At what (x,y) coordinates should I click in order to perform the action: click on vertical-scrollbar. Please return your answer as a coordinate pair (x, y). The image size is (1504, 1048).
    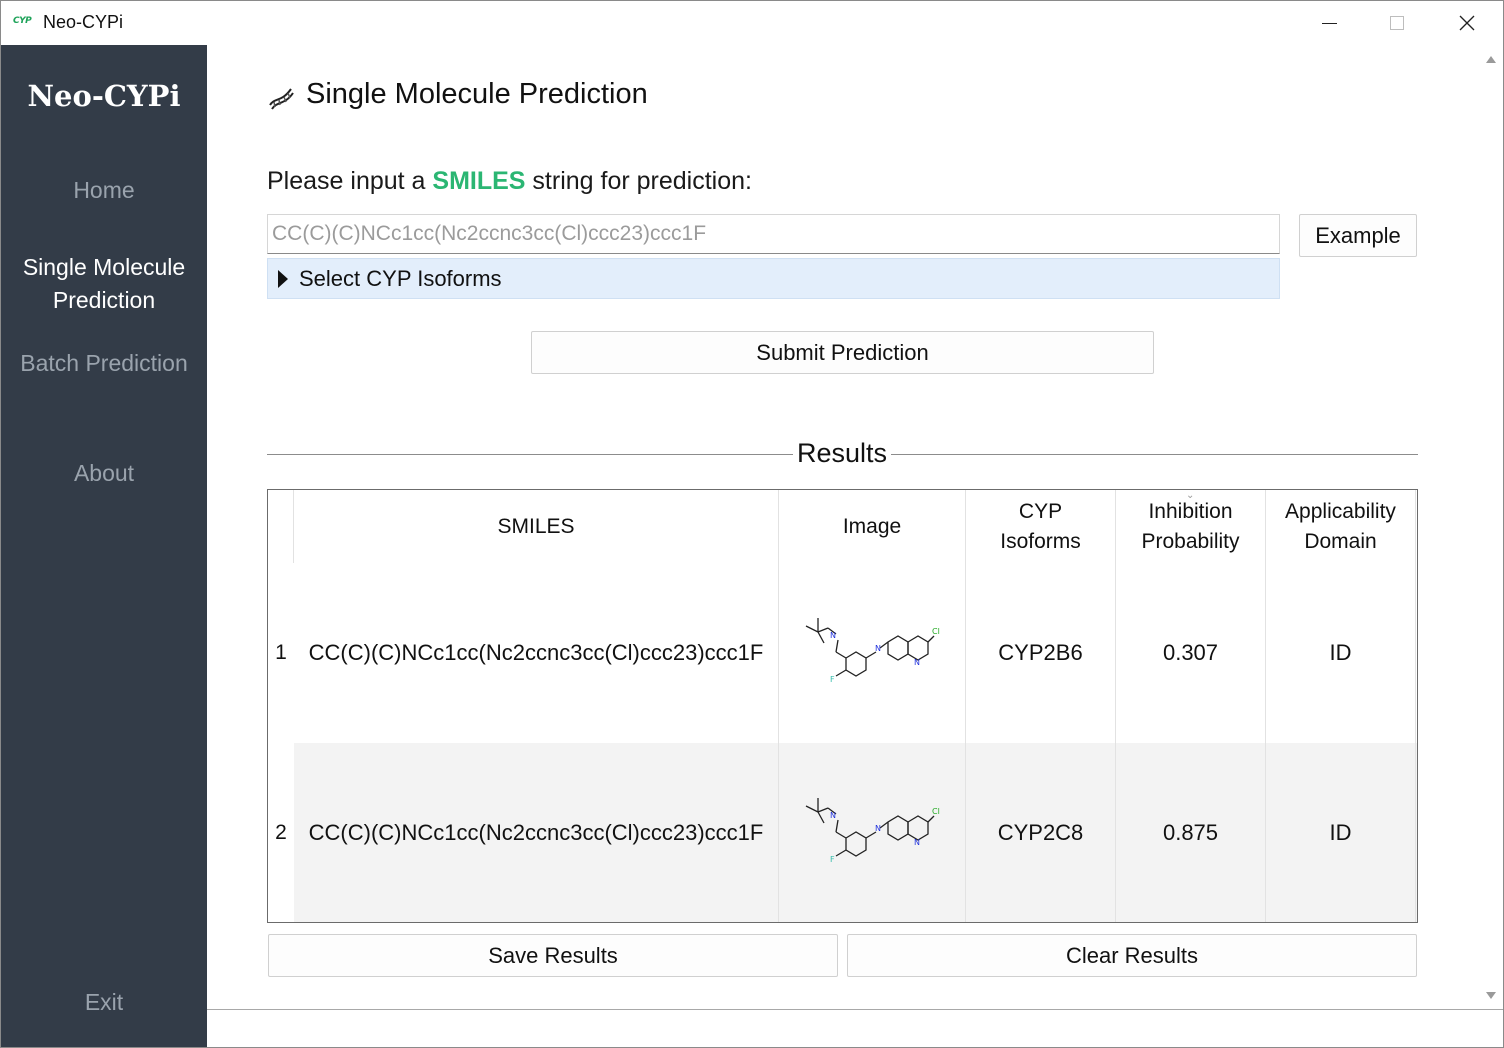
    Looking at the image, I should click on (1490, 527).